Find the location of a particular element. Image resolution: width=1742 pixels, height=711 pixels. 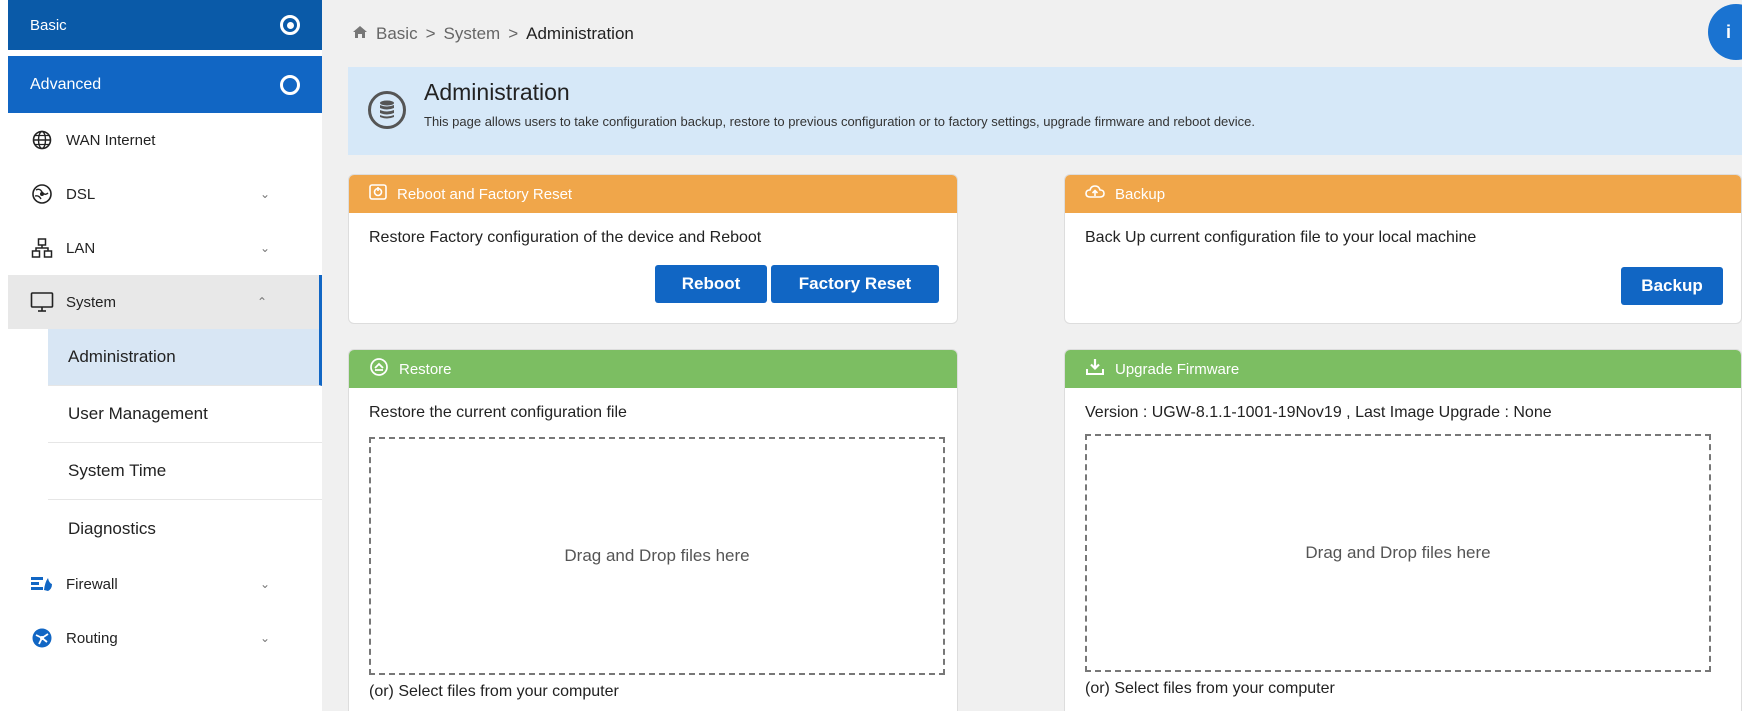

sidebar-item-firewall: Firewall ⌄ is located at coordinates (165, 584).